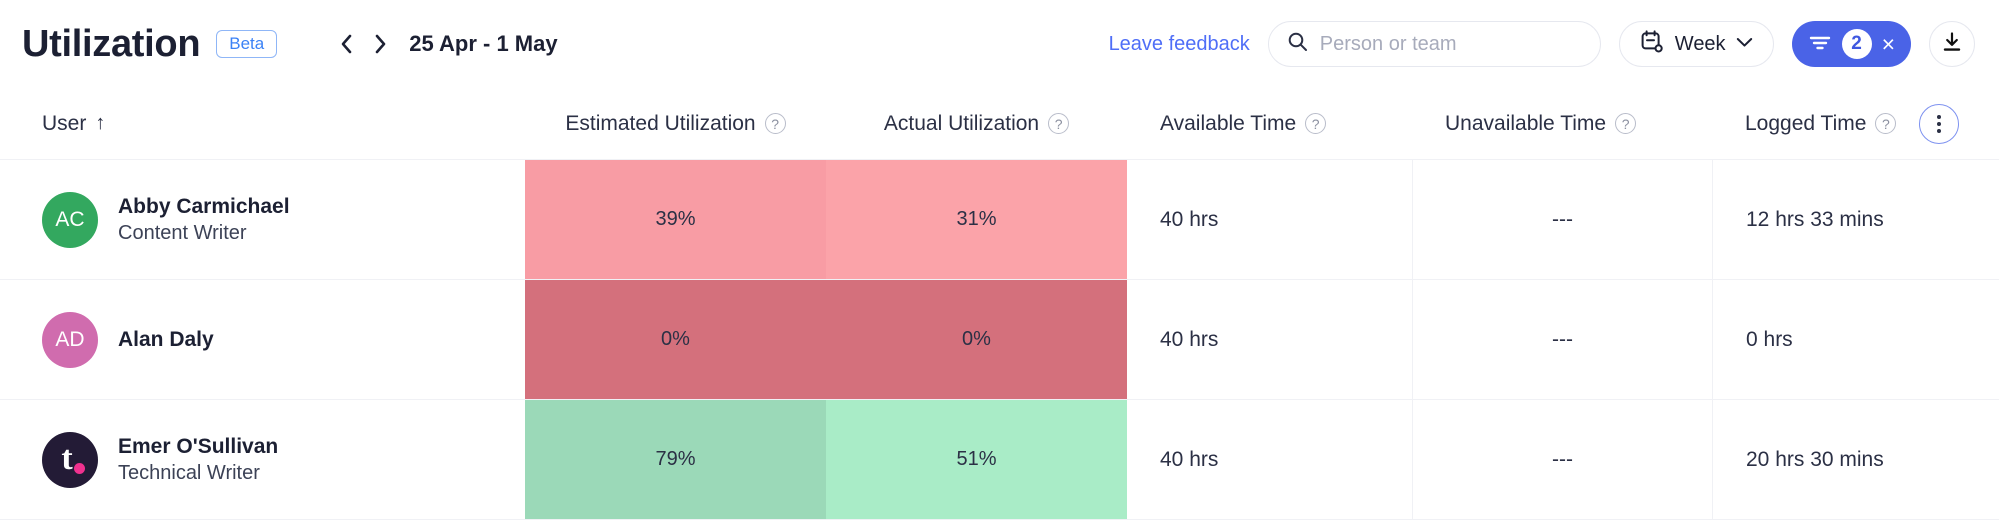 This screenshot has height=531, width=1999. Describe the element at coordinates (1815, 459) in the screenshot. I see `logged-time-value: 20 hrs 30 mins` at that location.